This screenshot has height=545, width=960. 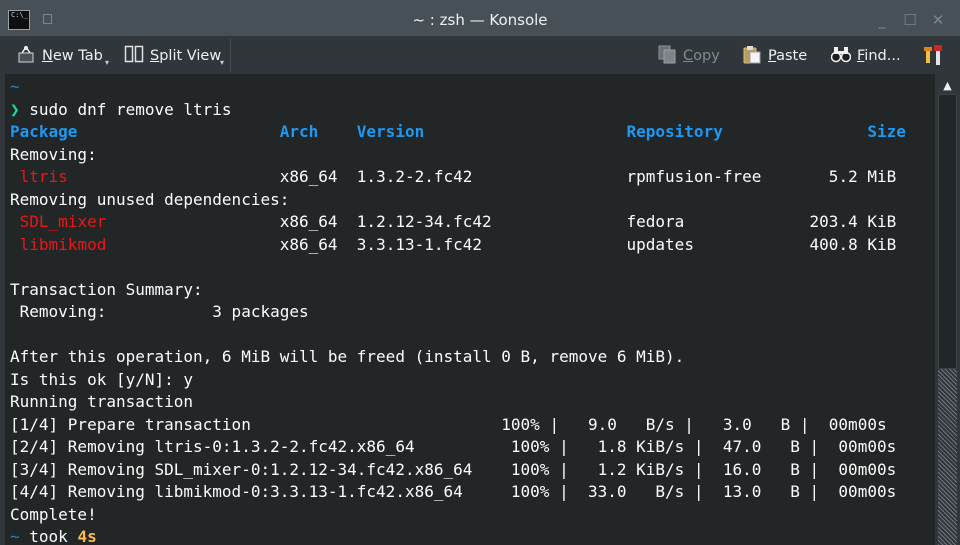 I want to click on split-view-label: Split View, so click(x=186, y=56).